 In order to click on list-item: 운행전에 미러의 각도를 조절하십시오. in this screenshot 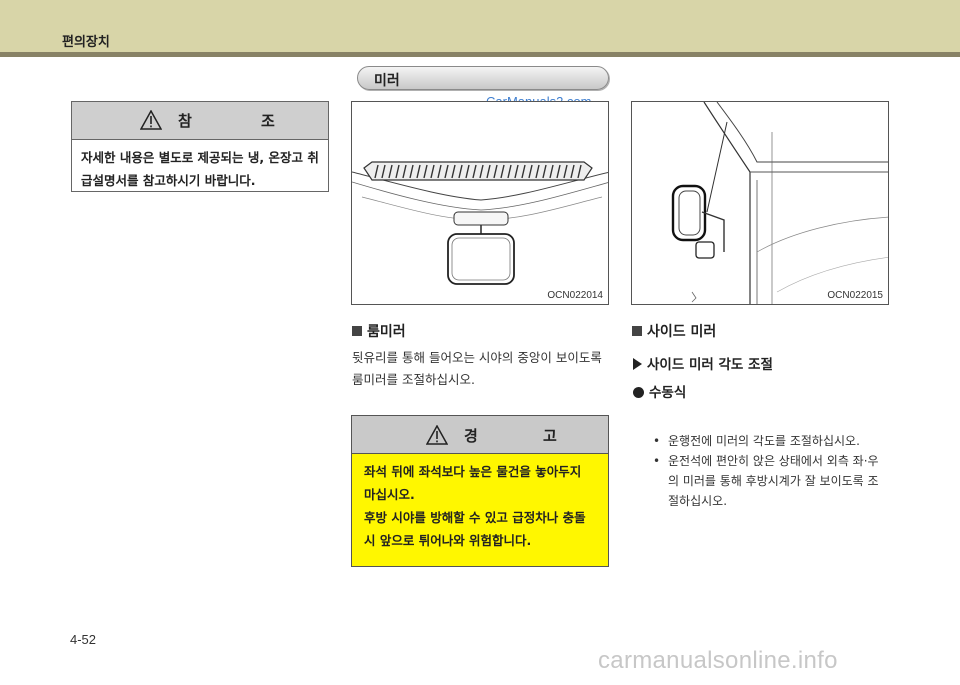, I will do `click(775, 441)`.